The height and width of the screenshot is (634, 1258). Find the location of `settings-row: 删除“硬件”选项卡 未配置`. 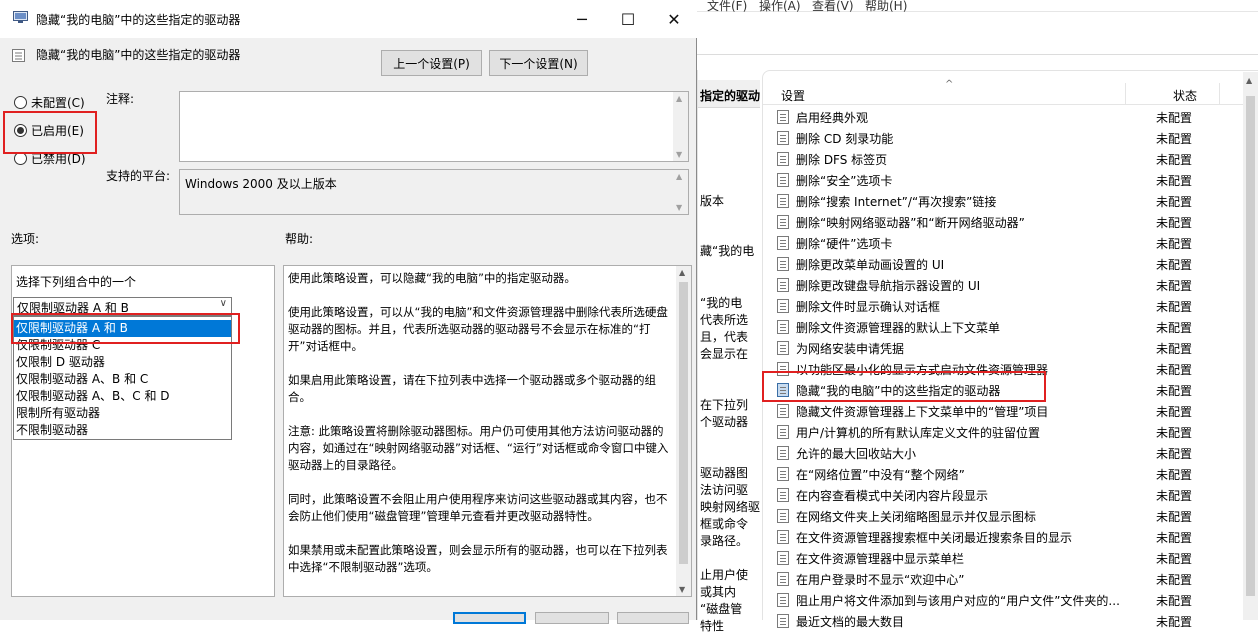

settings-row: 删除“硬件”选项卡 未配置 is located at coordinates (1017, 242).